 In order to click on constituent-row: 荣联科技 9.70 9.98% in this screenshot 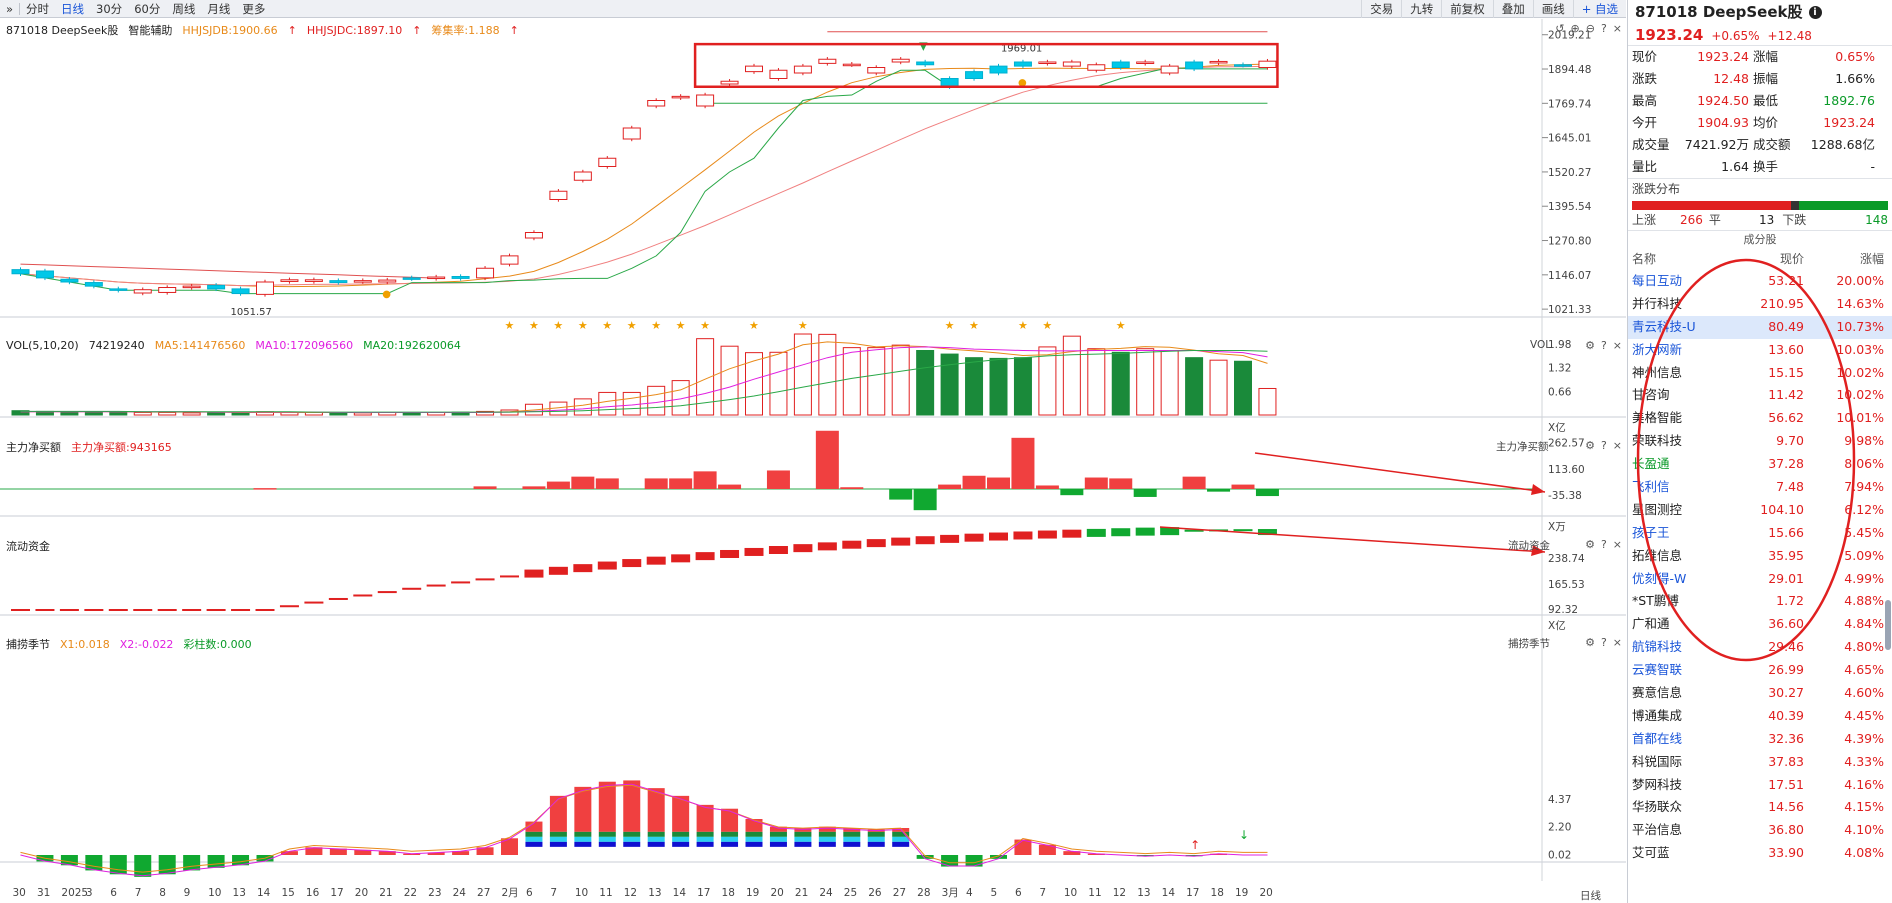, I will do `click(1760, 441)`.